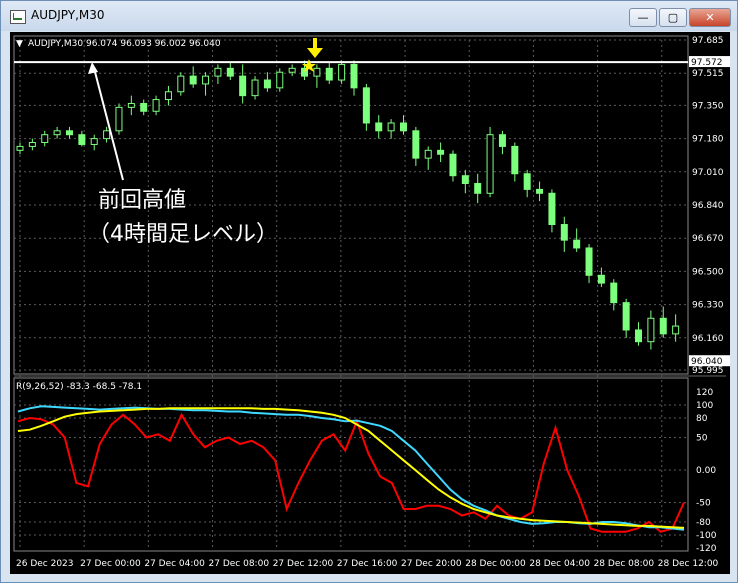 This screenshot has width=738, height=583. Describe the element at coordinates (707, 63) in the screenshot. I see `resistance-price-label: 97.572` at that location.